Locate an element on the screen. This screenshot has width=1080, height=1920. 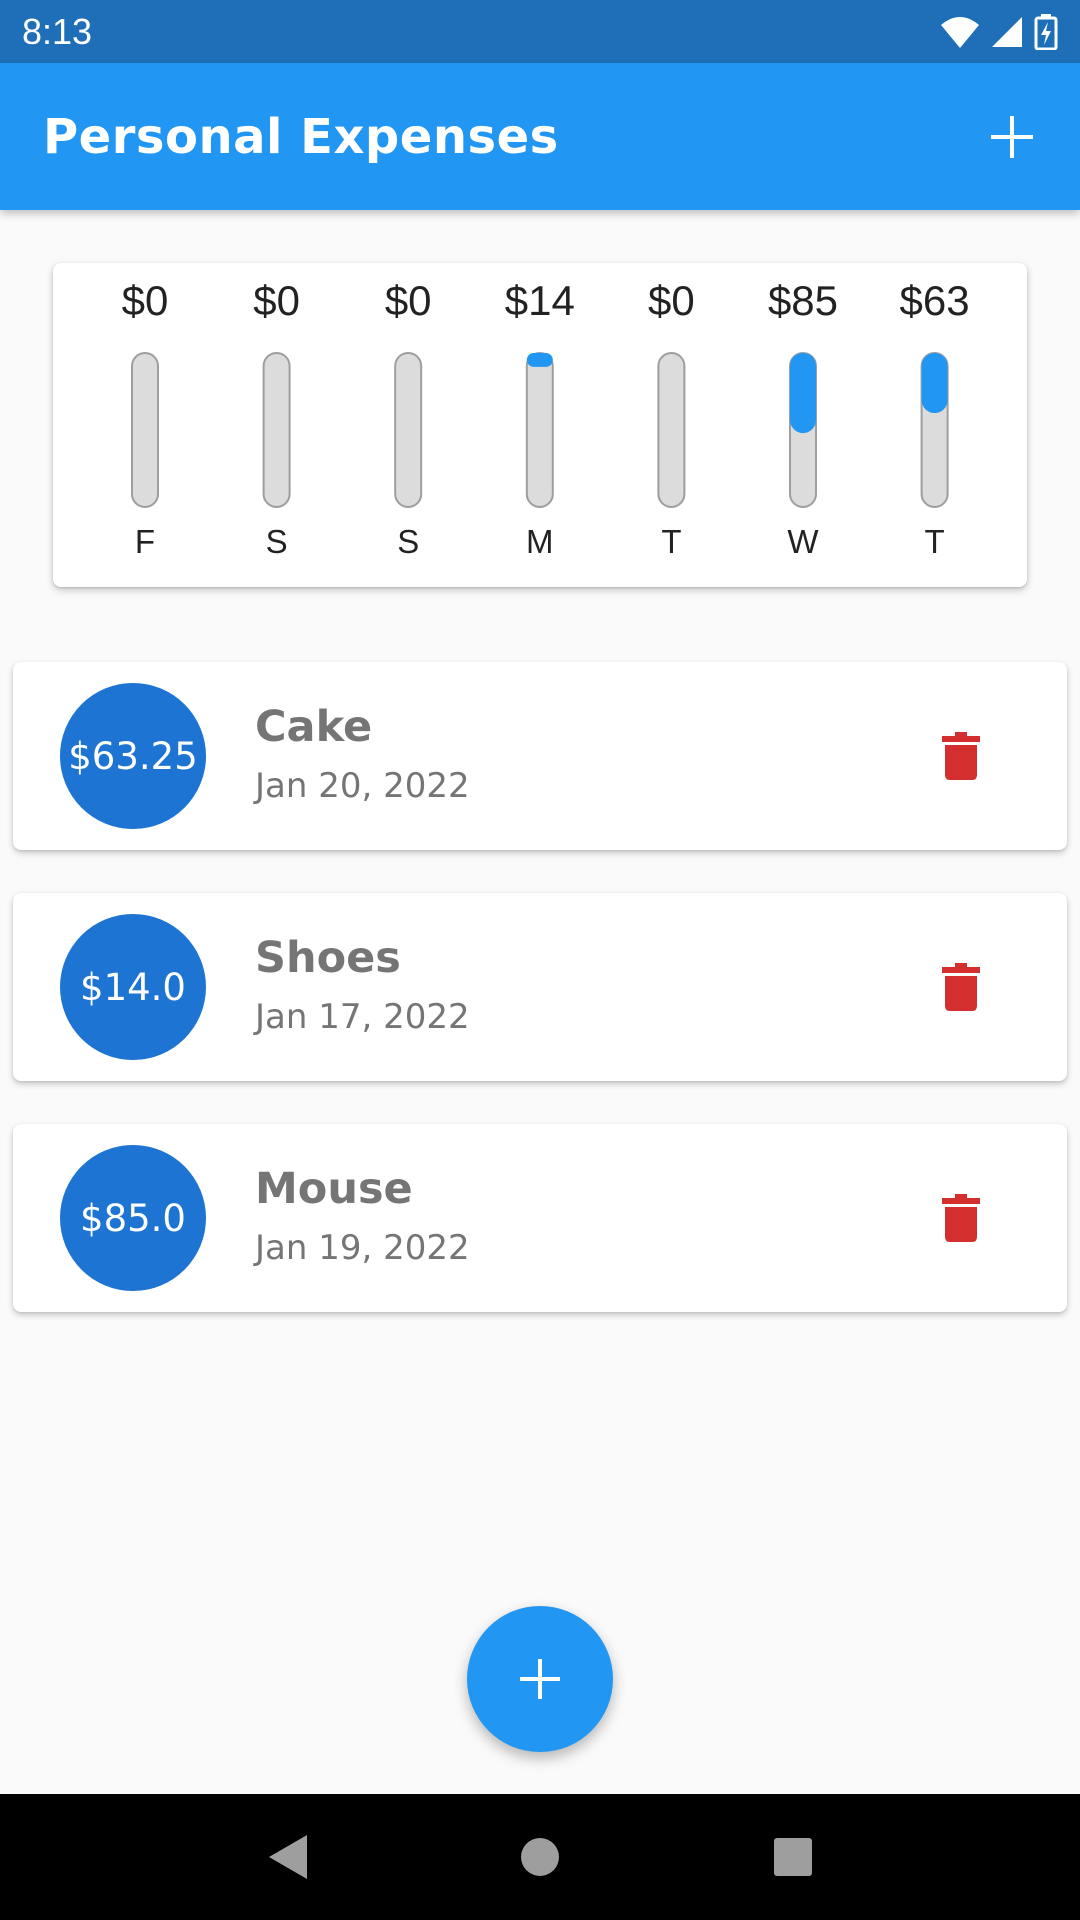
expense-item: $85.0 Mouse Jan 19, 2022 is located at coordinates (540, 1218).